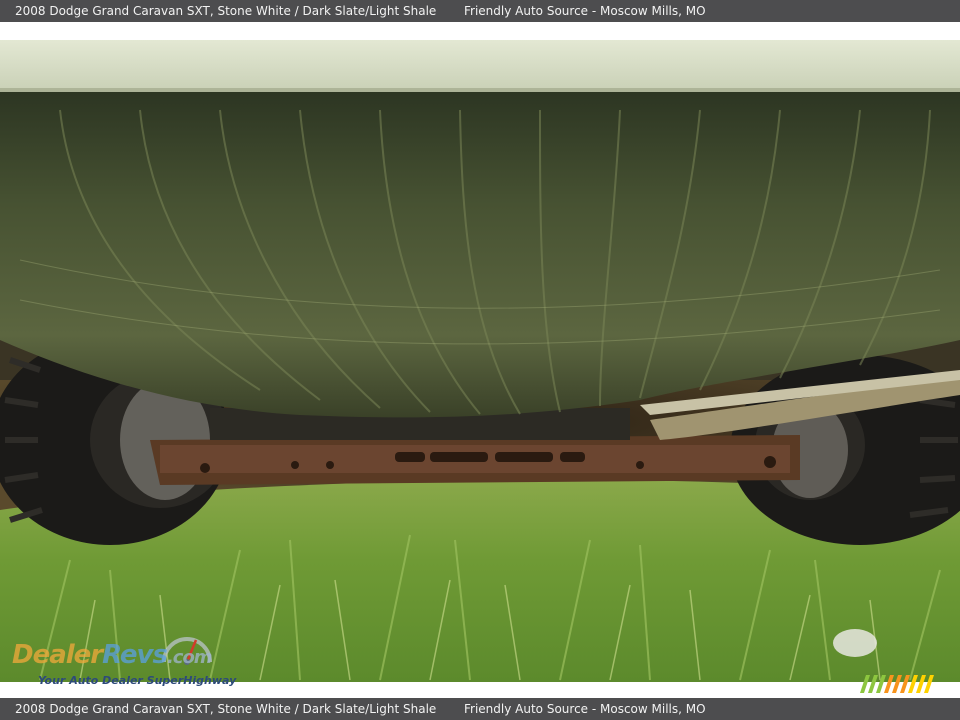  Describe the element at coordinates (137, 680) in the screenshot. I see `dealerrevs-tagline: Your Auto Dealer SuperHighway` at that location.